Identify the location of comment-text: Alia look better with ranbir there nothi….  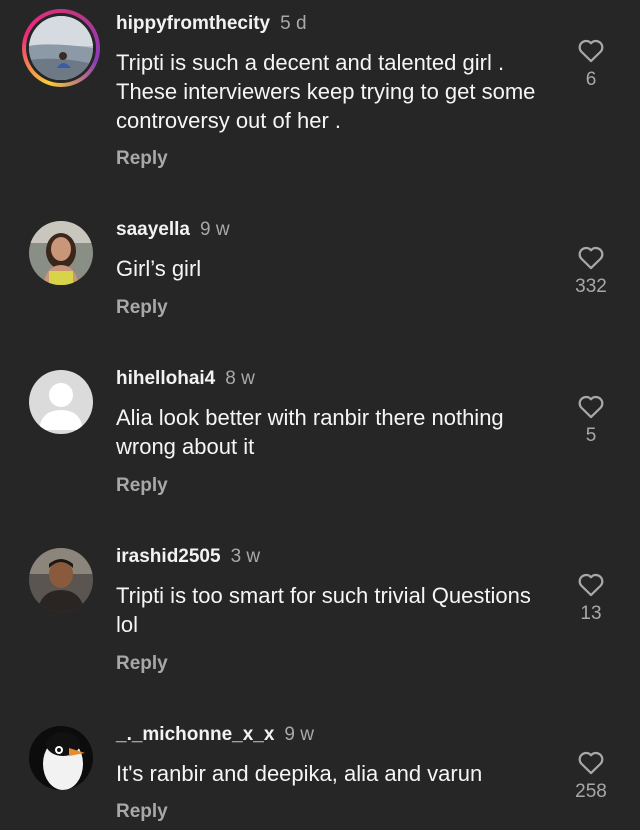
(310, 432).